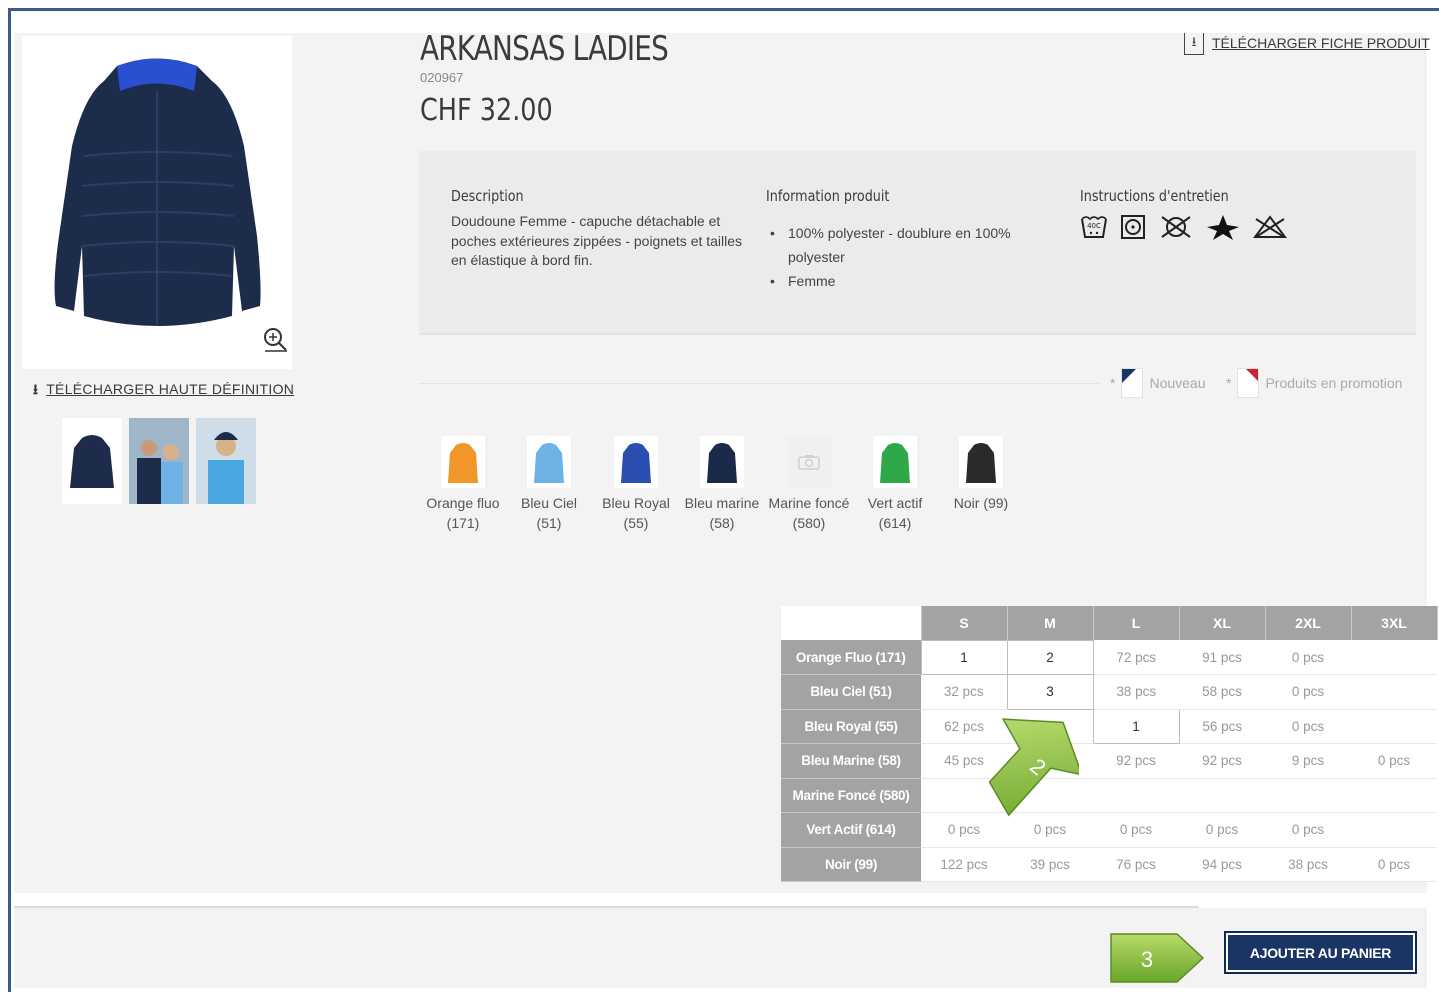  Describe the element at coordinates (1222, 726) in the screenshot. I see `stock-cell: 56 pcs` at that location.